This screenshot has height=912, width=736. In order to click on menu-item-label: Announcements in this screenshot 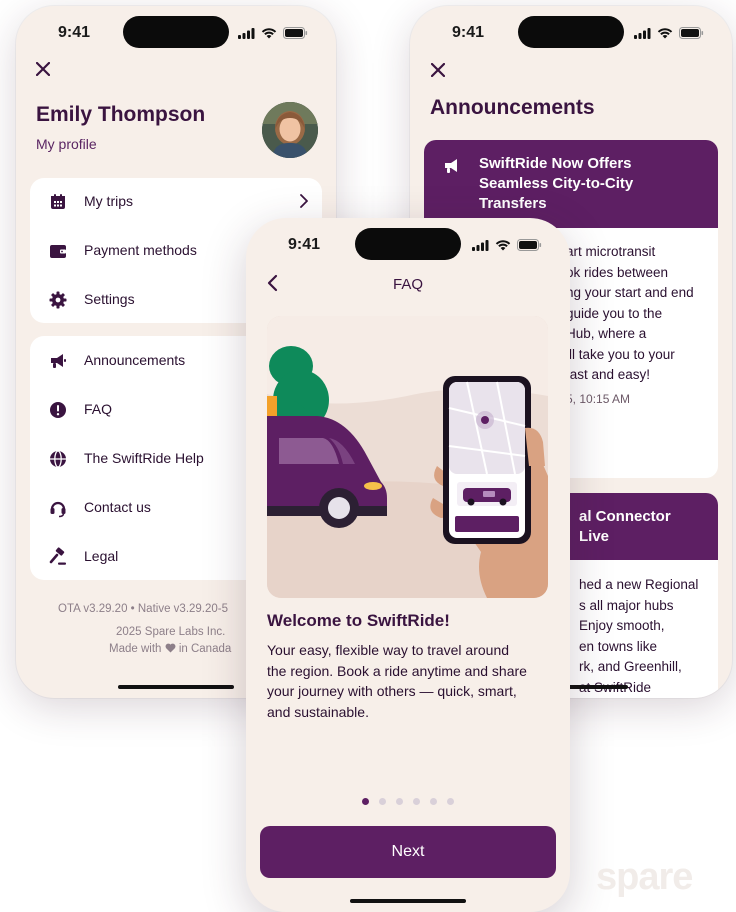, I will do `click(135, 360)`.